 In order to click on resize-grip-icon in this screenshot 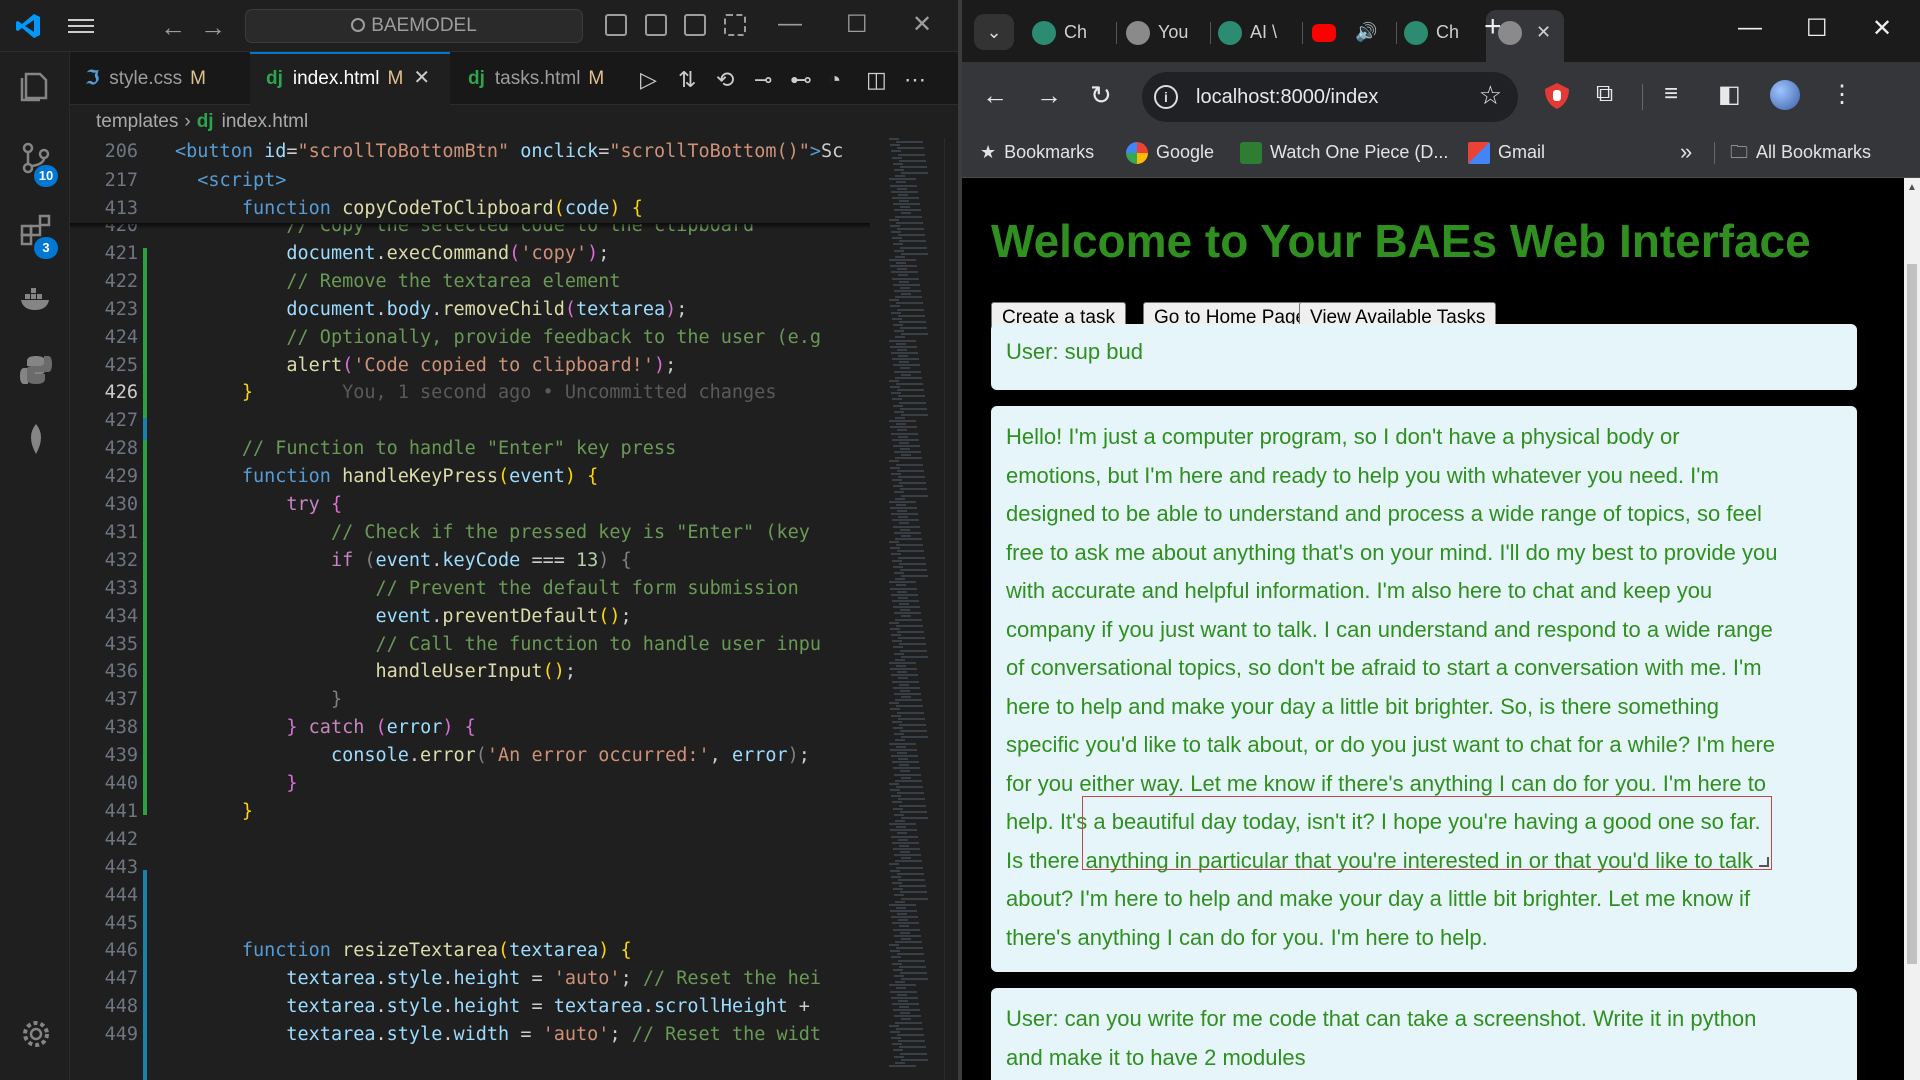, I will do `click(1764, 862)`.